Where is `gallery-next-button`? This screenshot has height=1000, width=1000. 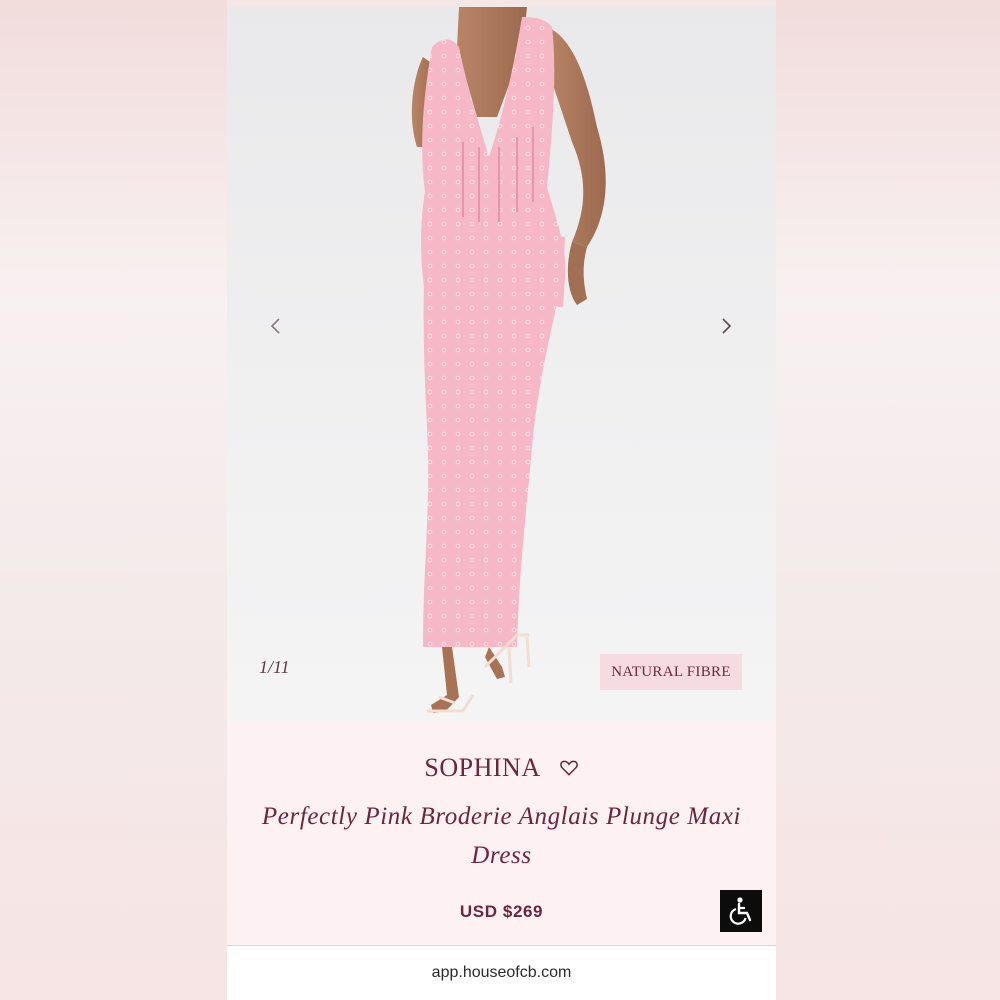 gallery-next-button is located at coordinates (726, 329).